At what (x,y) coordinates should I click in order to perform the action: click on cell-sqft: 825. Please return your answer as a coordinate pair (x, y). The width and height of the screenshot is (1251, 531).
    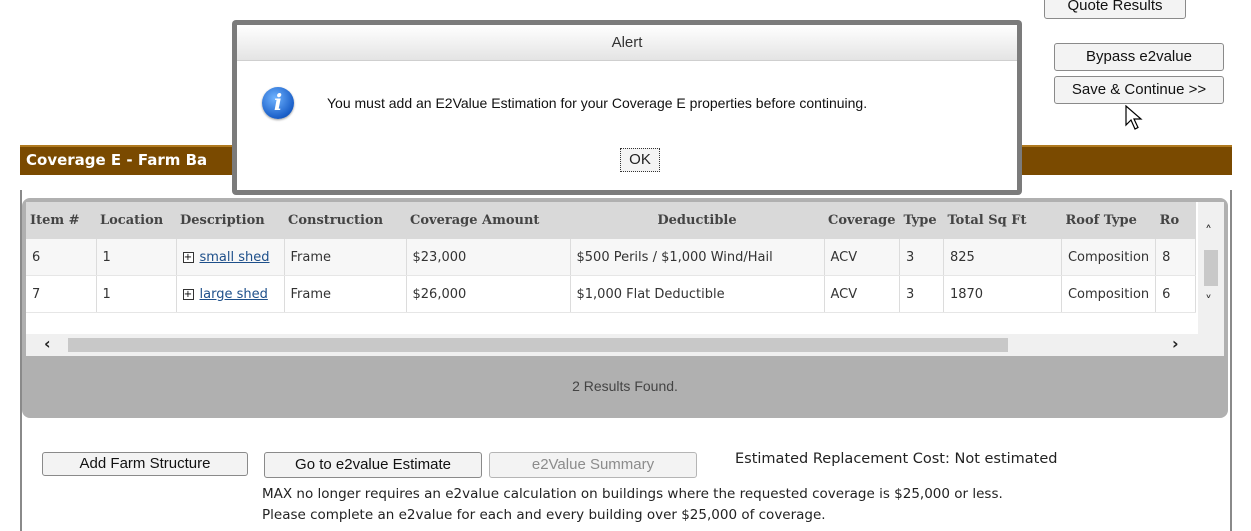
    Looking at the image, I should click on (1002, 257).